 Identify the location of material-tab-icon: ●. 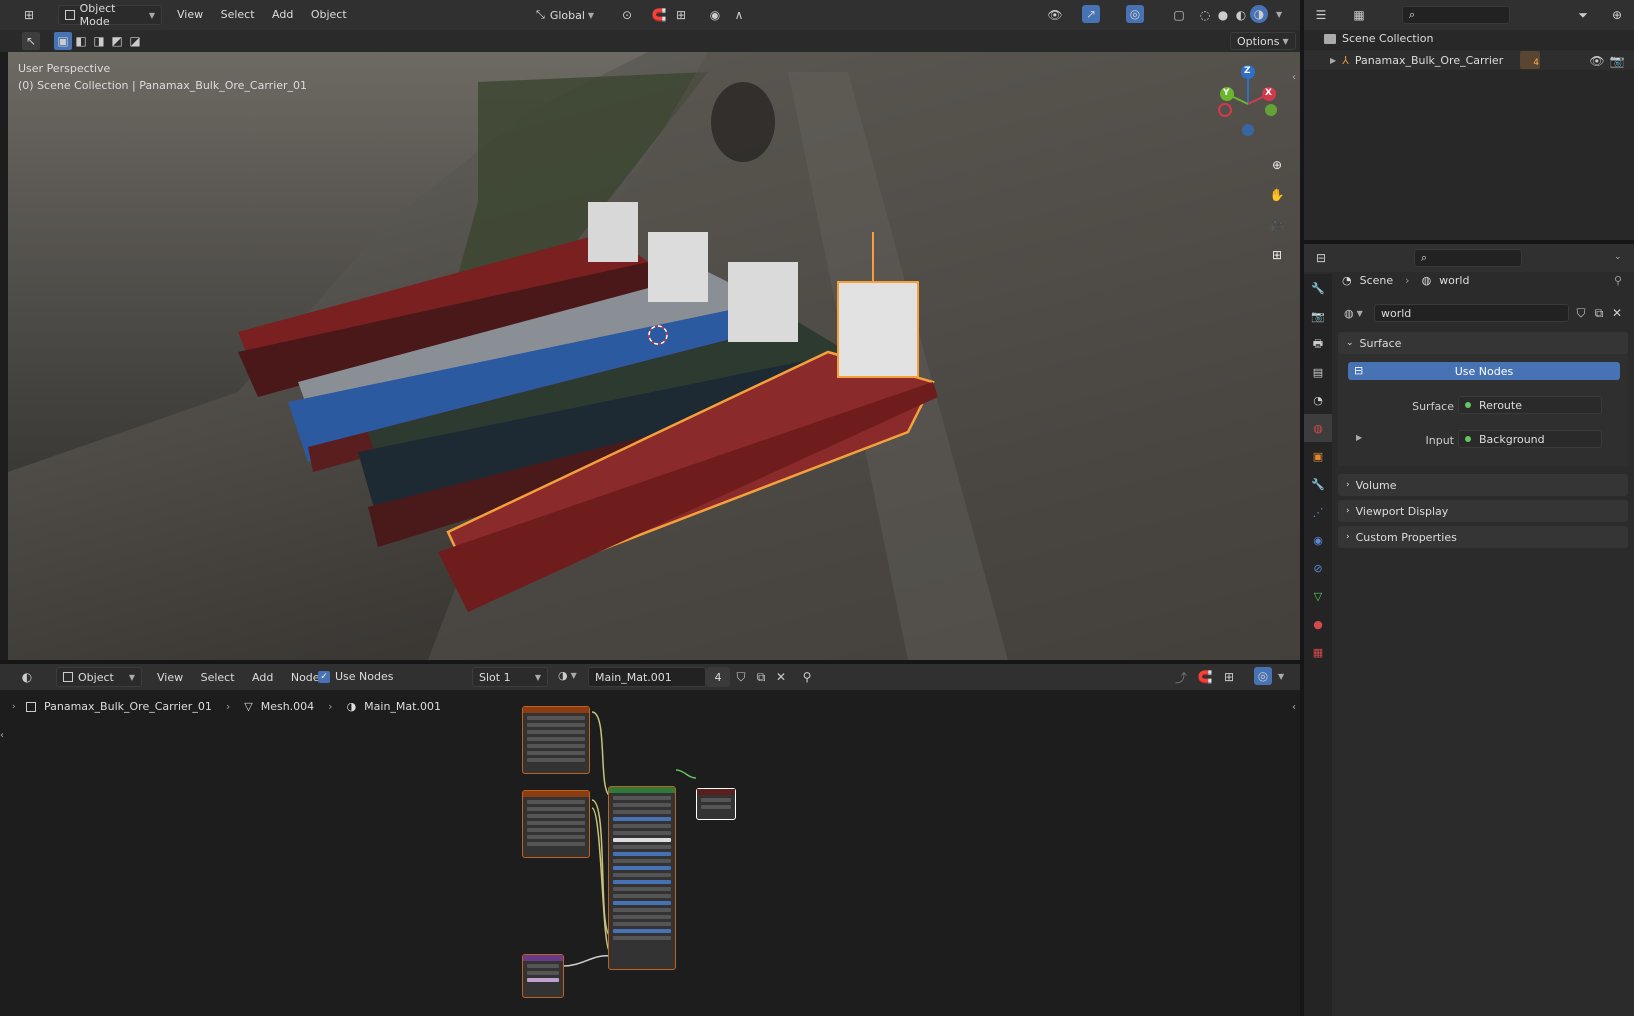
(1318, 624).